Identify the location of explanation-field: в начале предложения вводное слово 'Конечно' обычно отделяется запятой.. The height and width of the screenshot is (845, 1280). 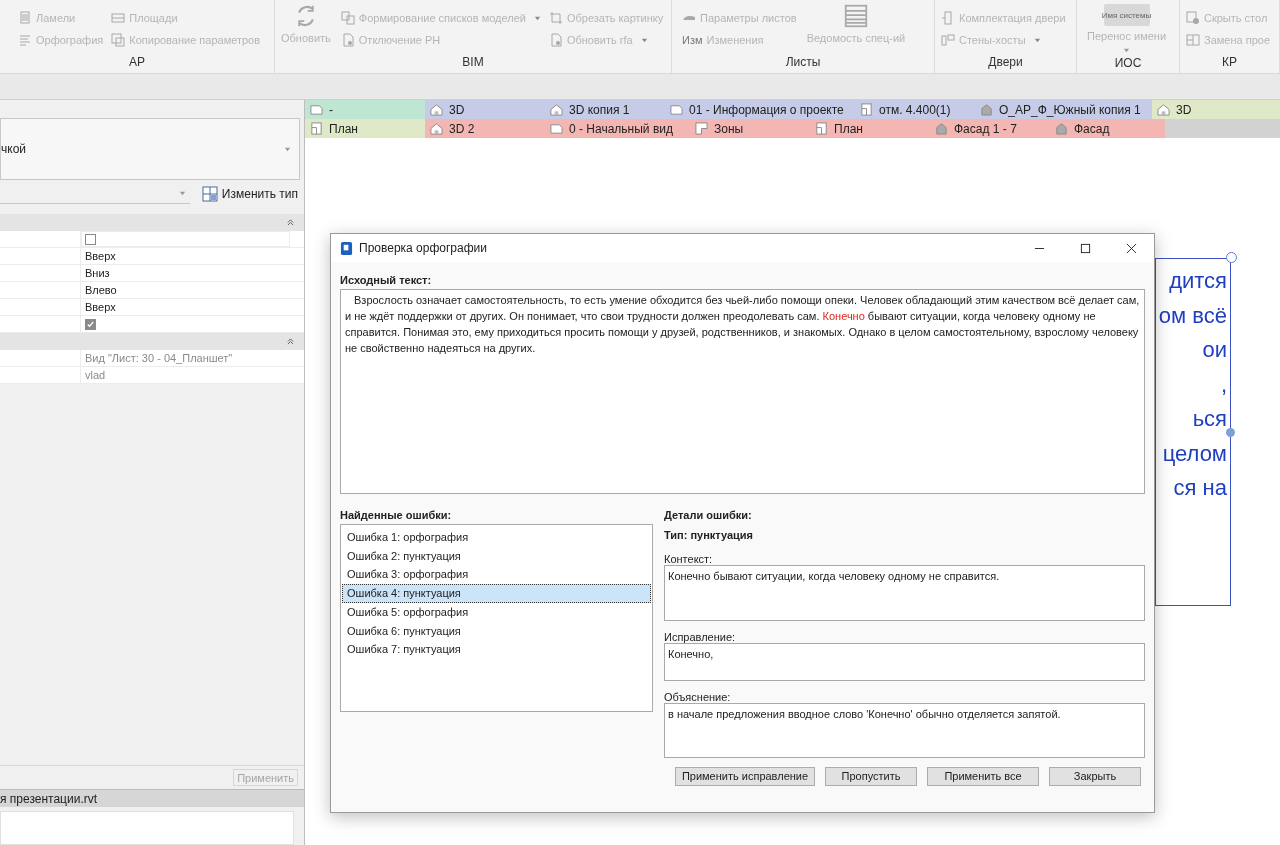
(904, 730).